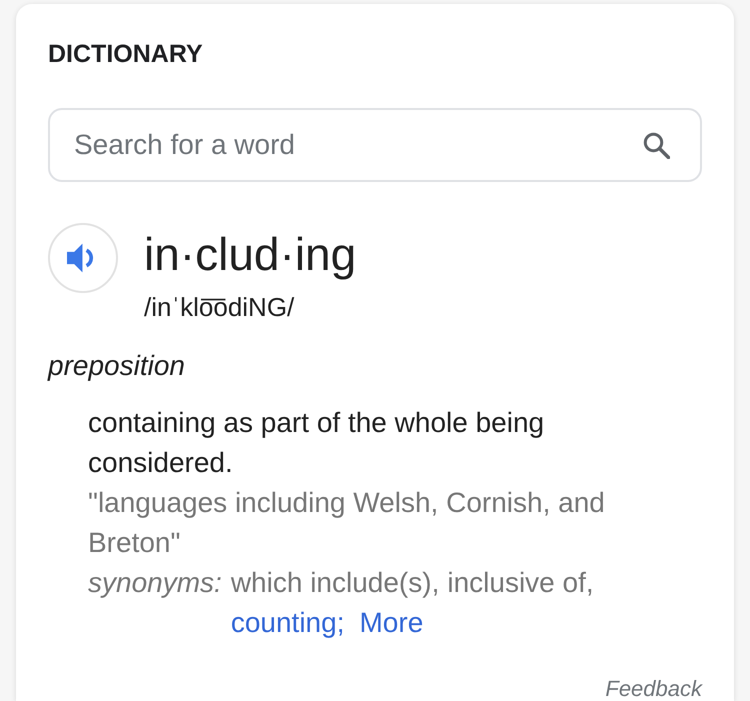 The height and width of the screenshot is (701, 750). What do you see at coordinates (116, 366) in the screenshot?
I see `part-of-speech: preposition` at bounding box center [116, 366].